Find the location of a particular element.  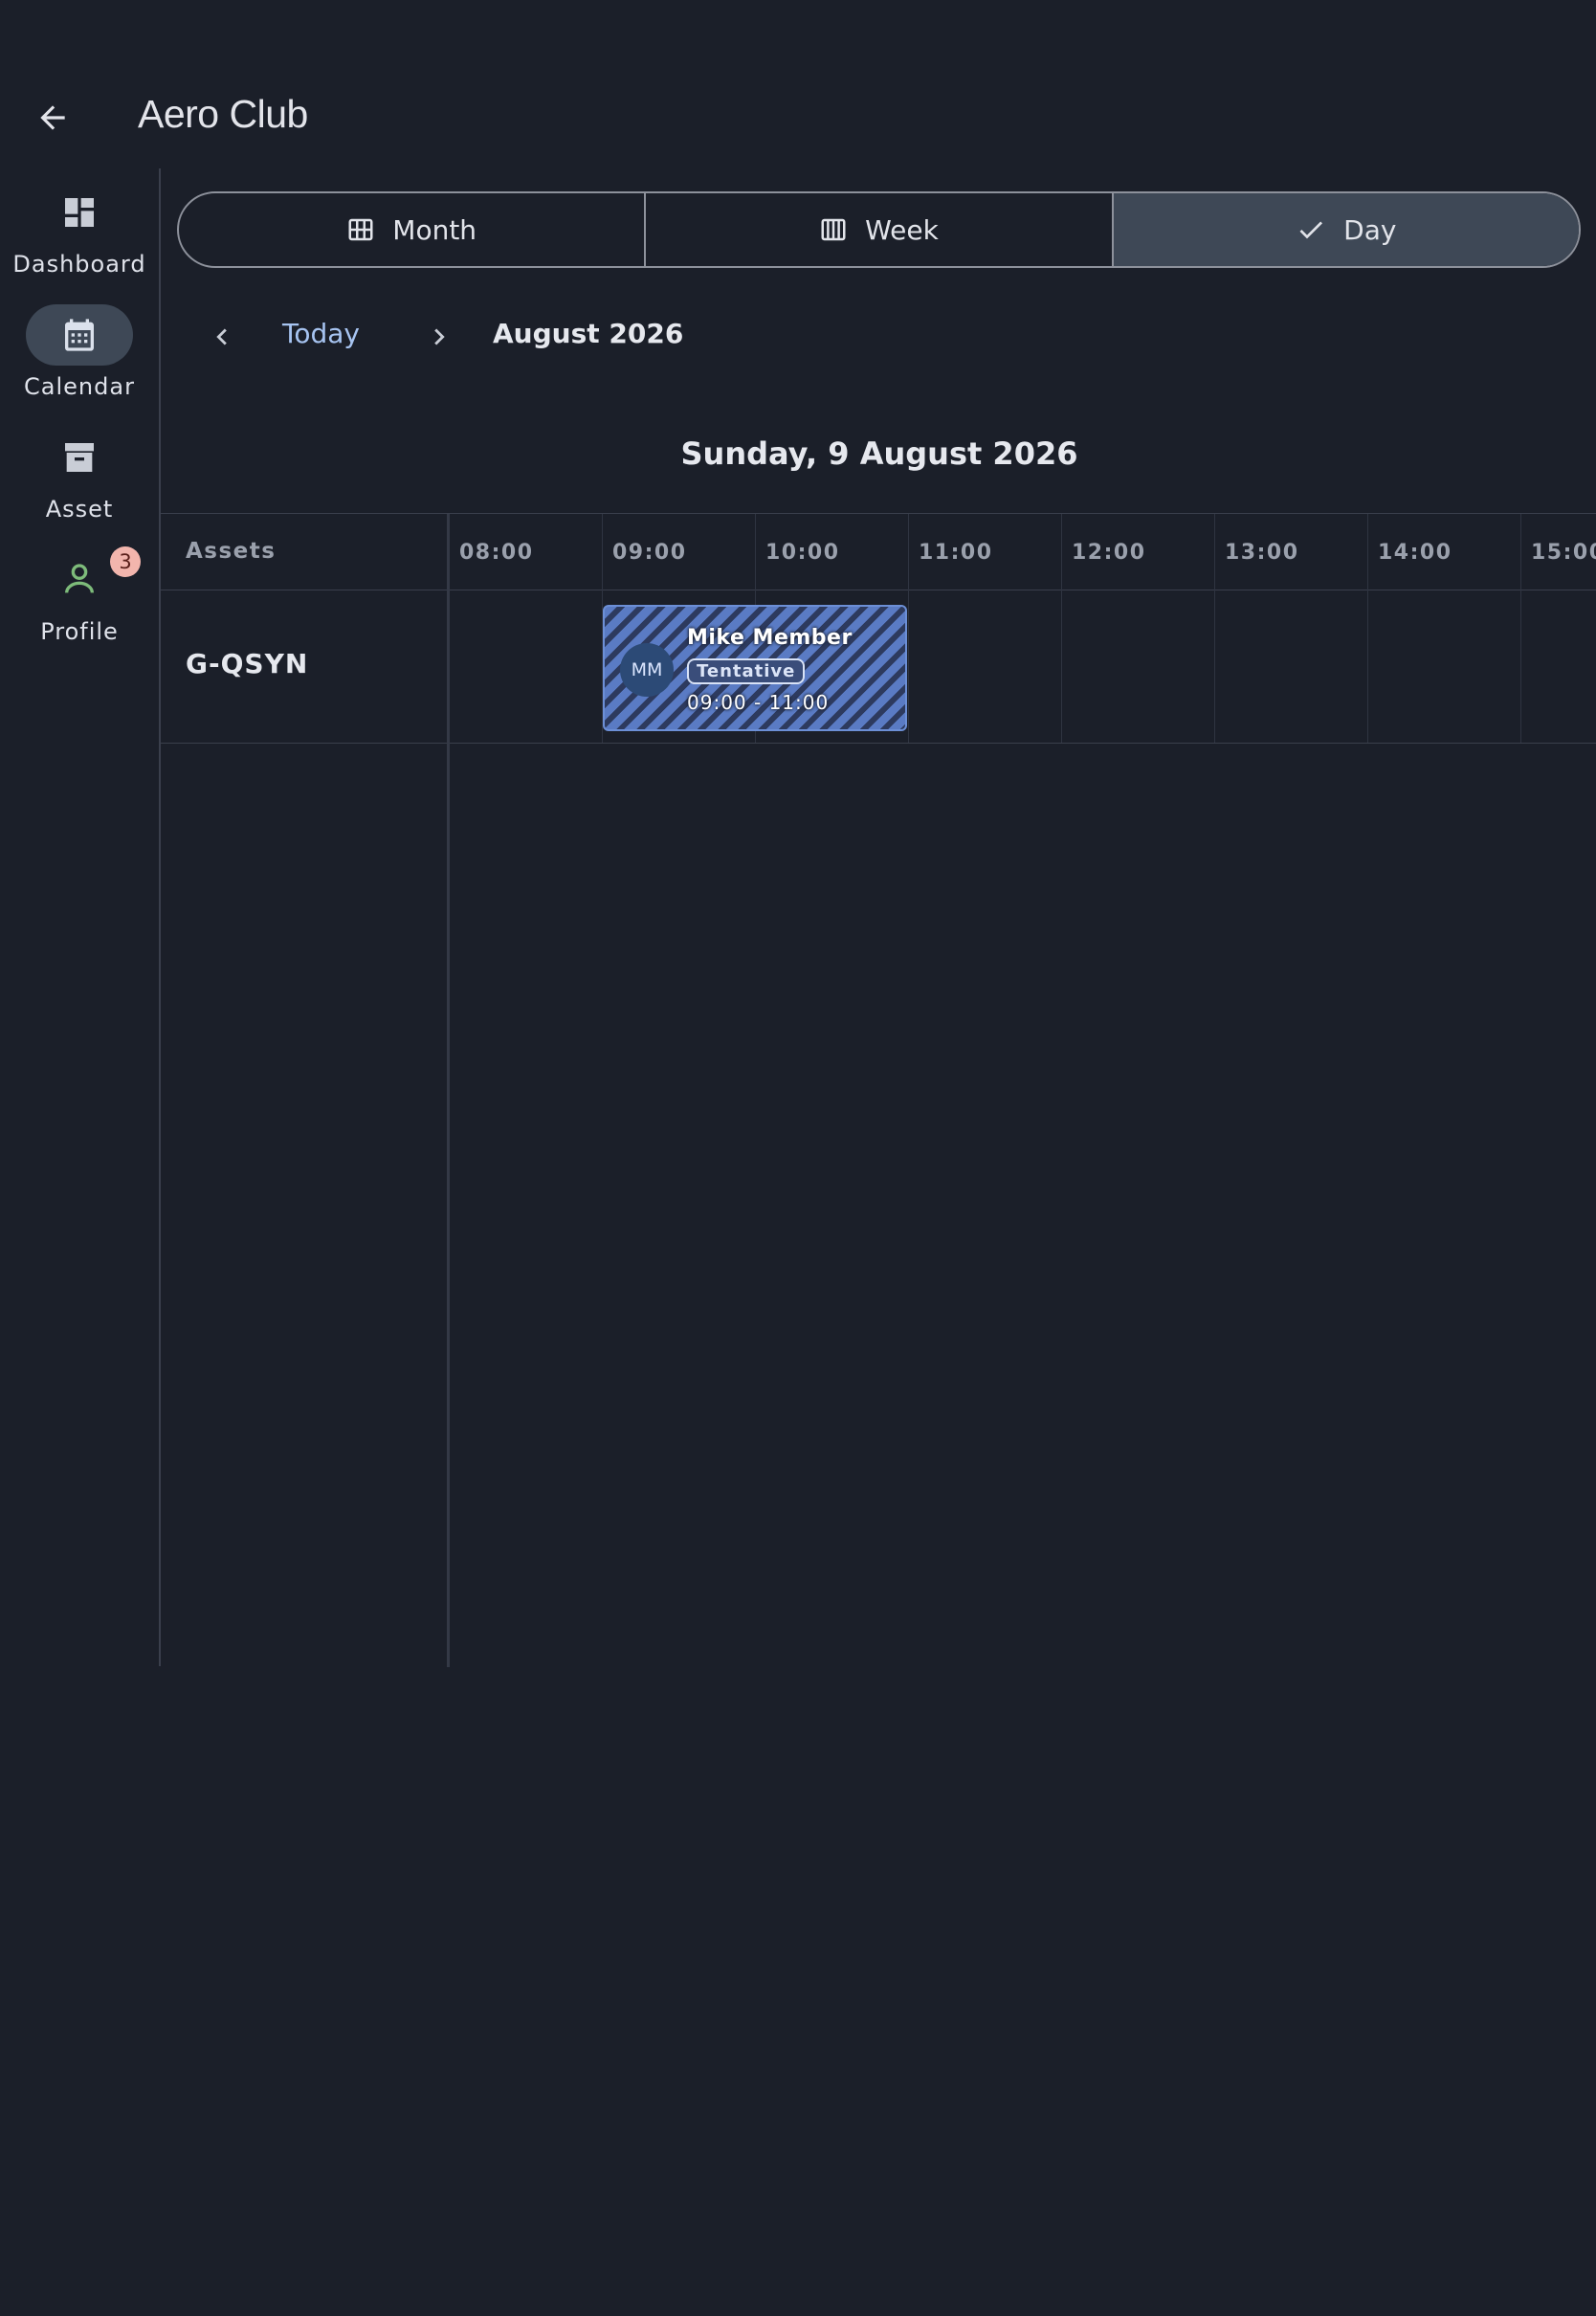

chevron-left-icon is located at coordinates (222, 336).